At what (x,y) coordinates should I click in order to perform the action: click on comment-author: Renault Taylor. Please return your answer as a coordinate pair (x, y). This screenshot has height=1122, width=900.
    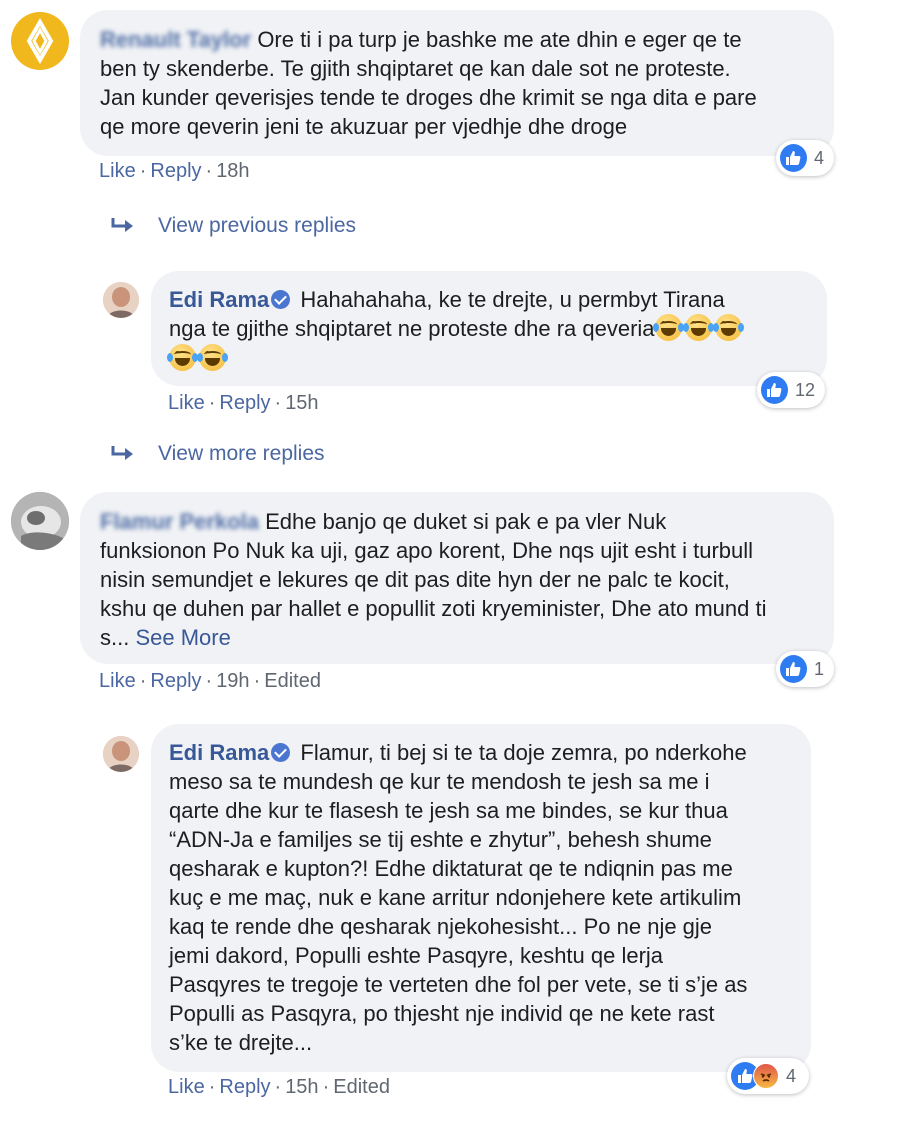
    Looking at the image, I should click on (175, 39).